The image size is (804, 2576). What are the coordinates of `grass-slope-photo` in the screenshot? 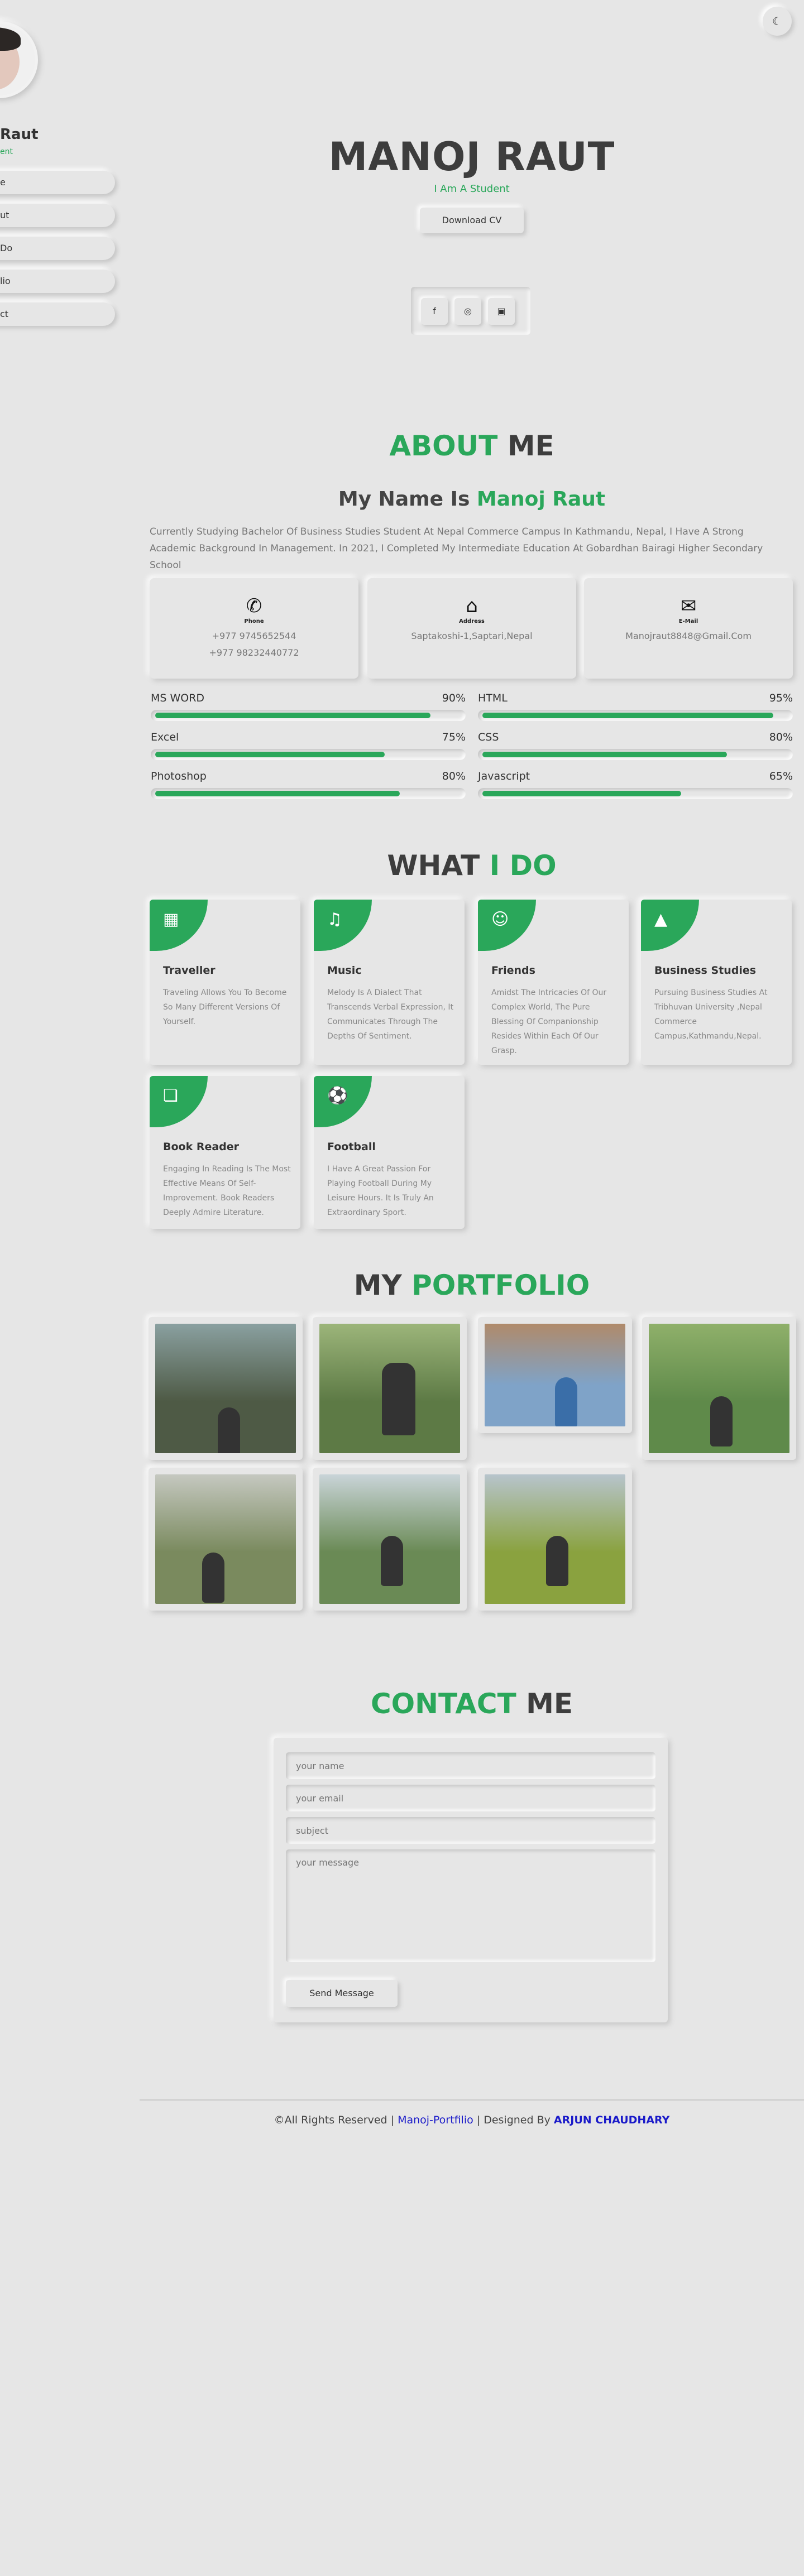 It's located at (719, 1388).